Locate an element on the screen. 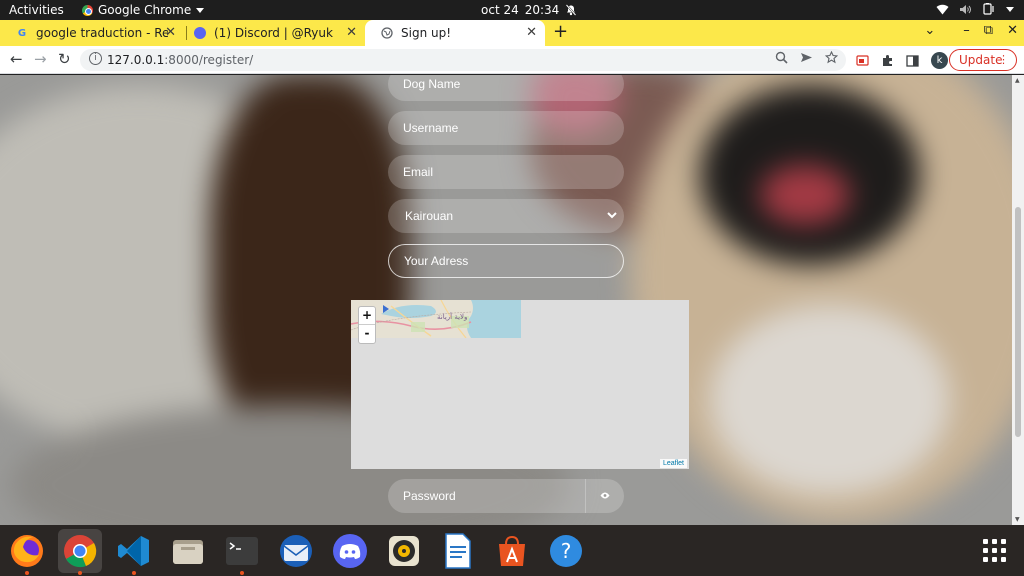 This screenshot has height=576, width=1024. cast-icon is located at coordinates (862, 60).